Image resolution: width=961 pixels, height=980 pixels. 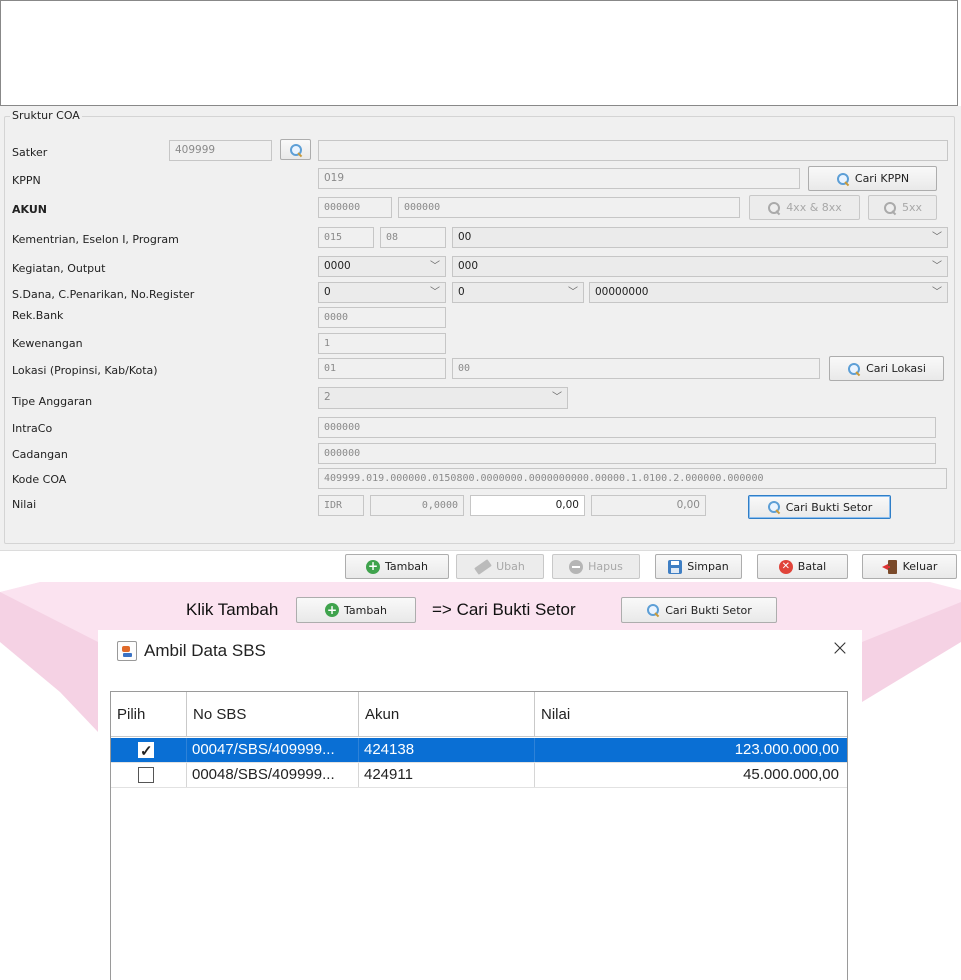 I want to click on instruction-cari-bukti-button: Cari Bukti Setor, so click(x=699, y=610).